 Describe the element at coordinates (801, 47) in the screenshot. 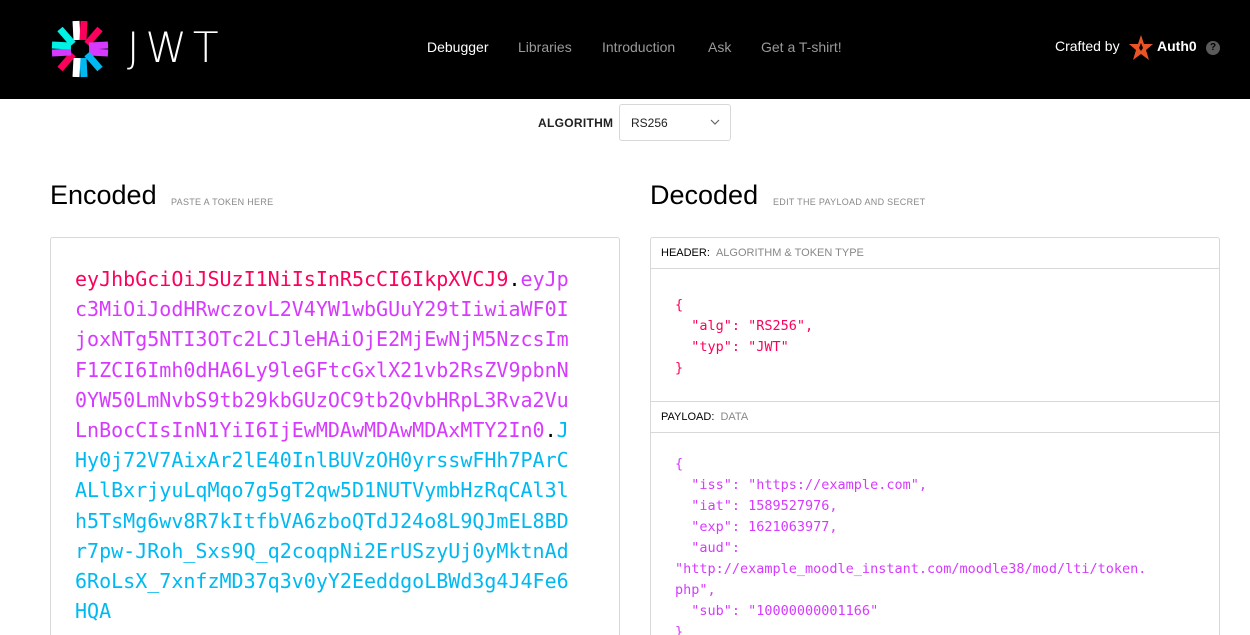

I see `nav-get-tshirt: Get a T-shirt!` at that location.